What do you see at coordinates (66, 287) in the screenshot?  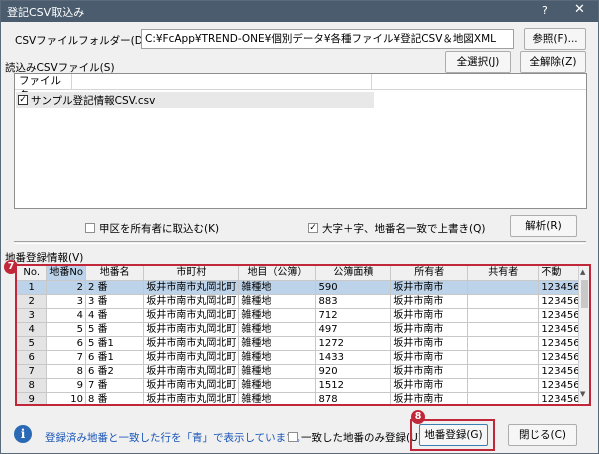 I see `cell-lotno: 2` at bounding box center [66, 287].